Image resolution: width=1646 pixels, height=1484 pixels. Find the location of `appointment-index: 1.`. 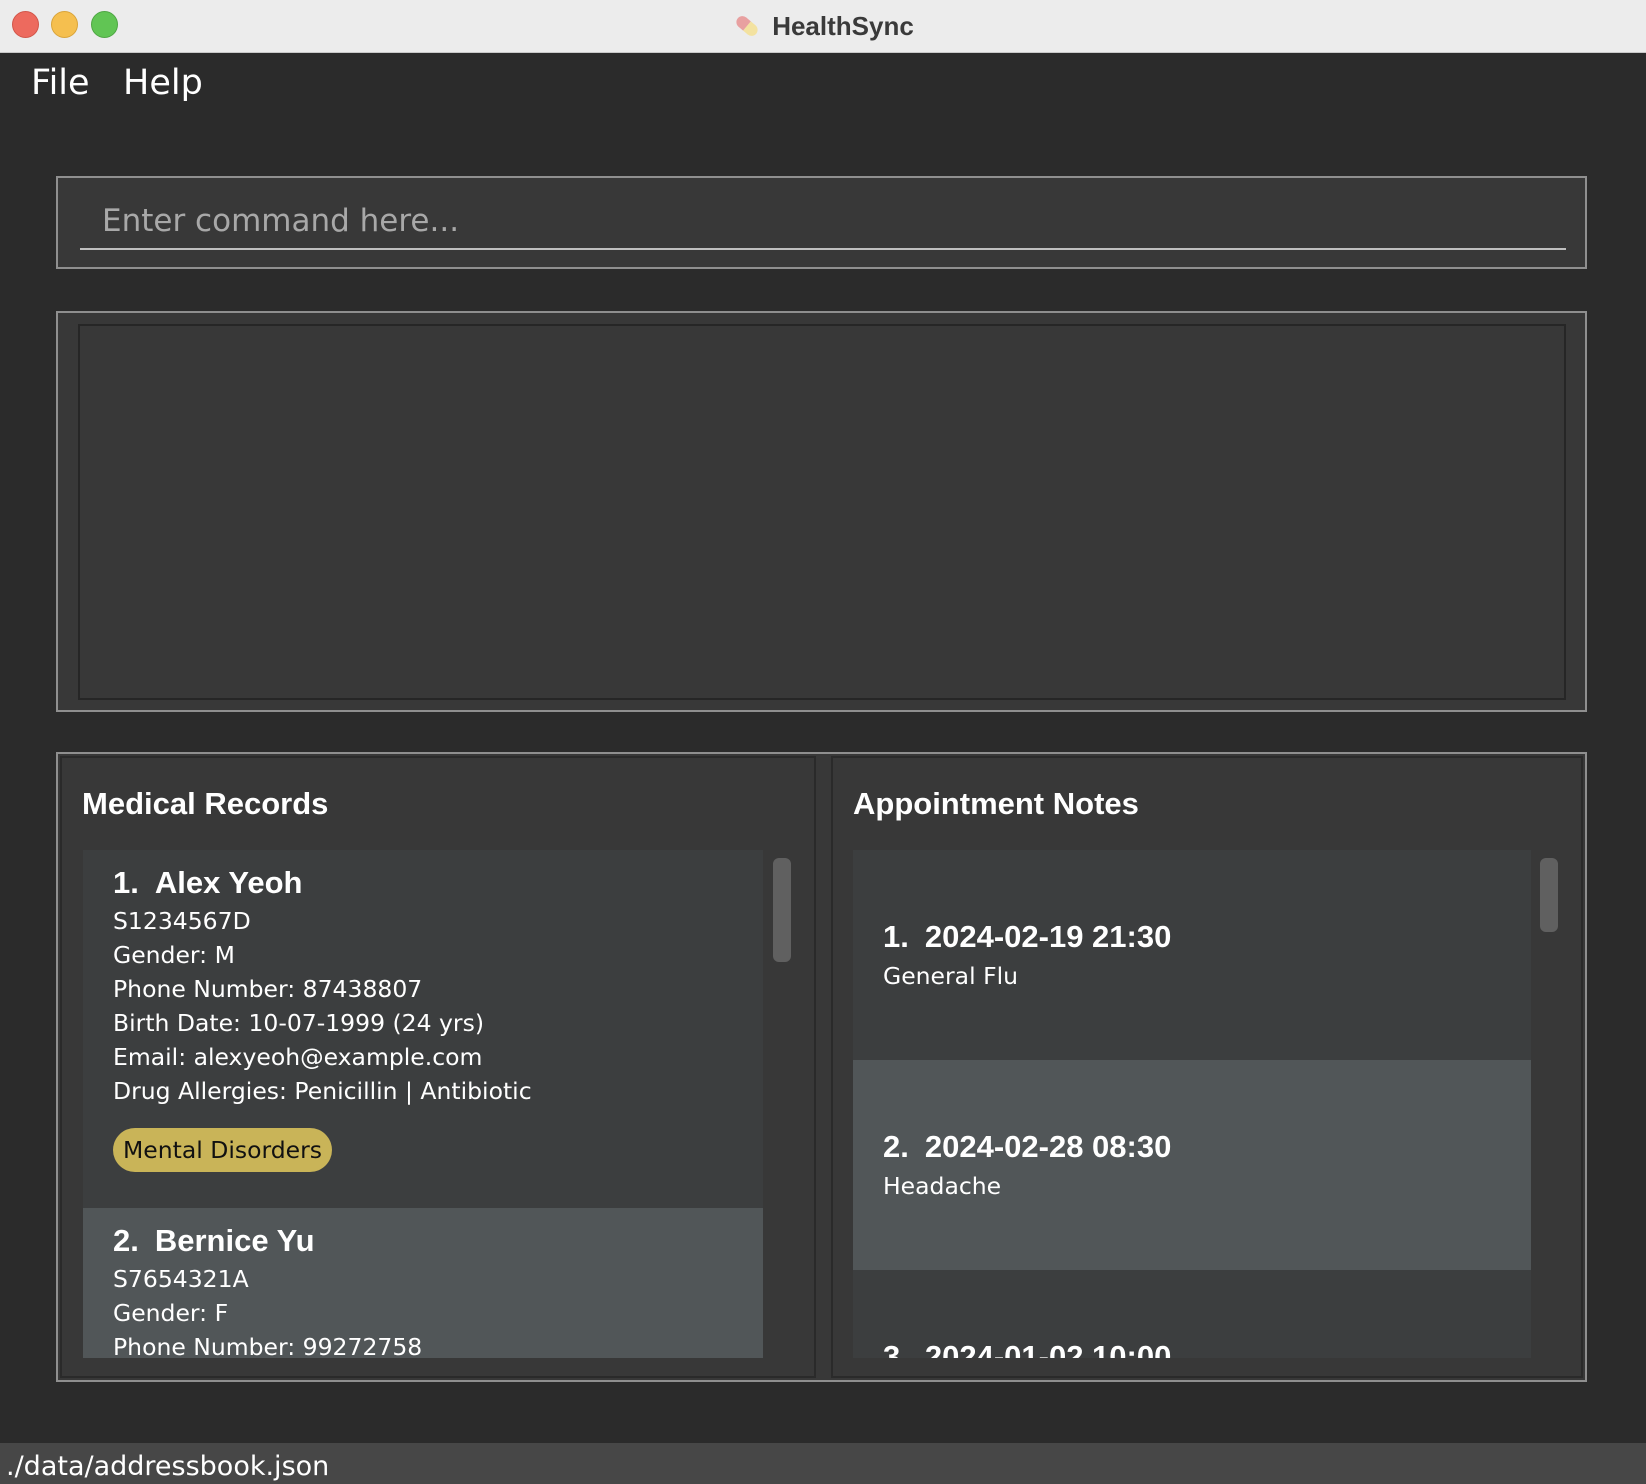

appointment-index: 1. is located at coordinates (896, 936).